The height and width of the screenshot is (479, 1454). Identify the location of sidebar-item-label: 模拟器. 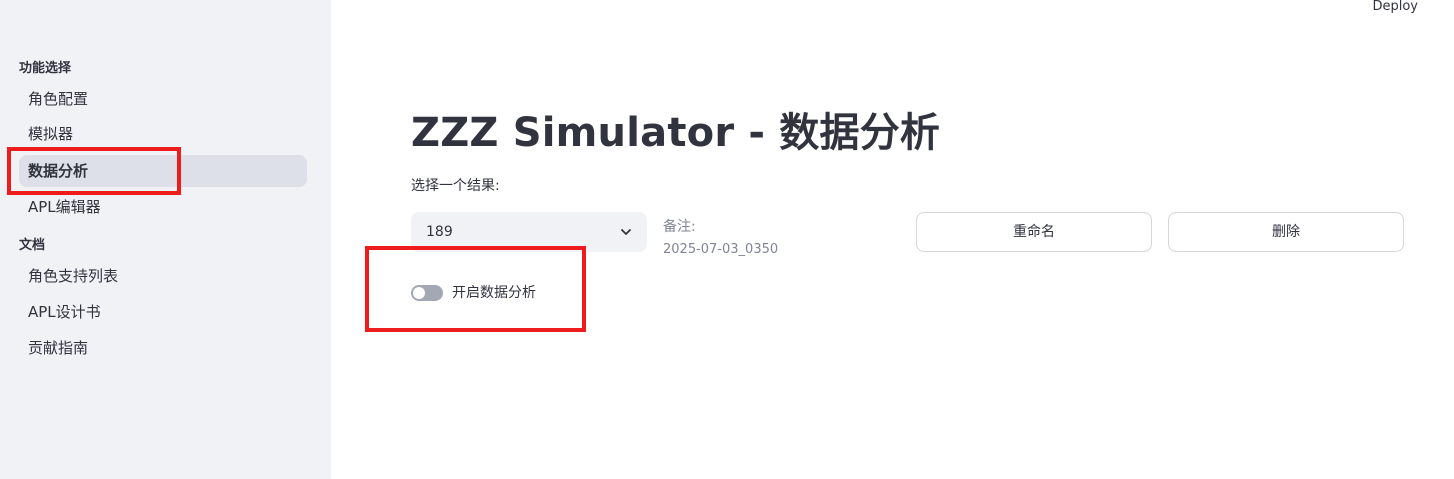
(51, 134).